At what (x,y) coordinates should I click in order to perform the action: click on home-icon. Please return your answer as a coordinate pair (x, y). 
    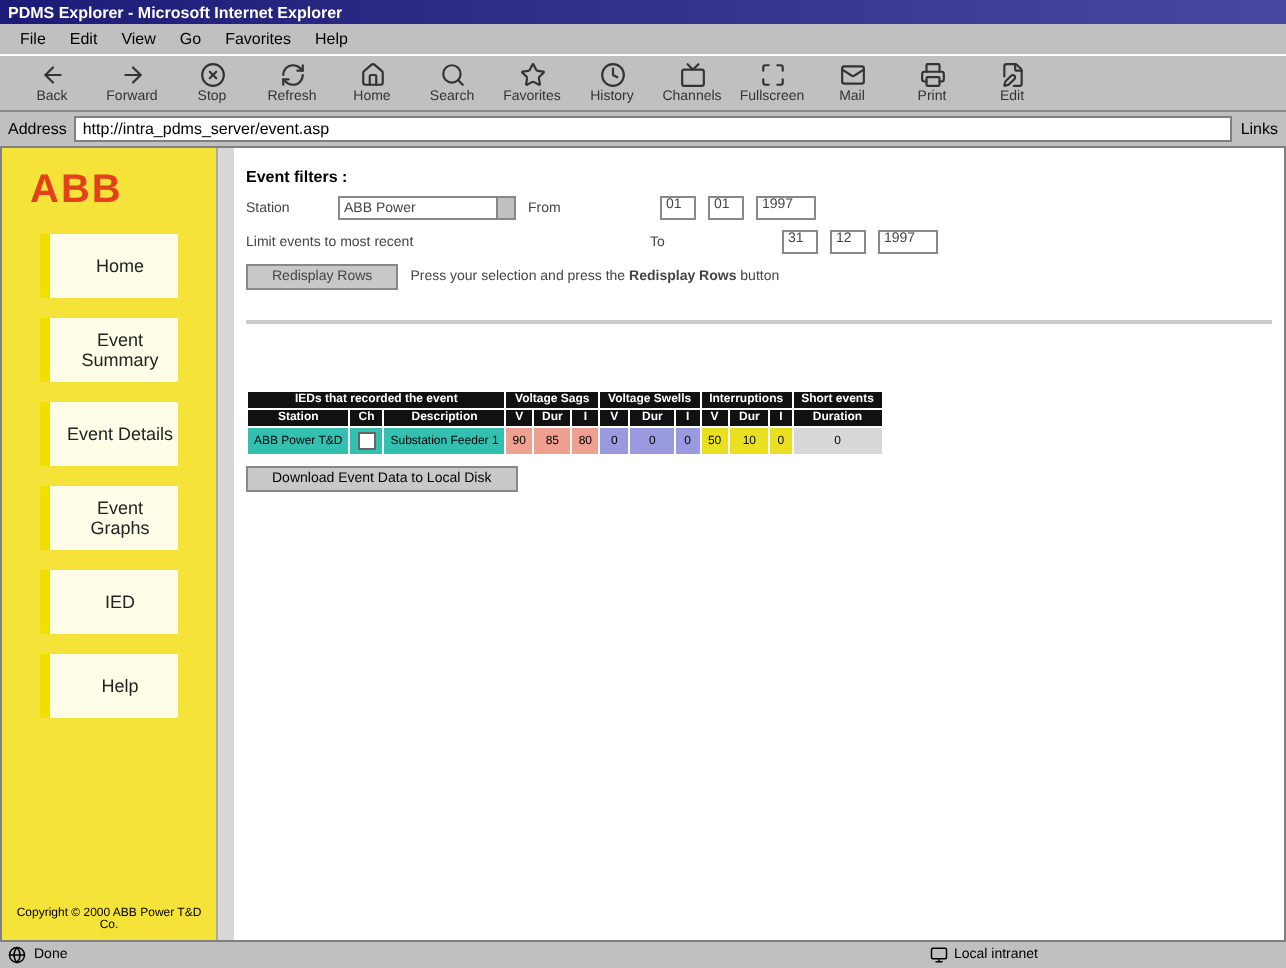
    Looking at the image, I should click on (372, 75).